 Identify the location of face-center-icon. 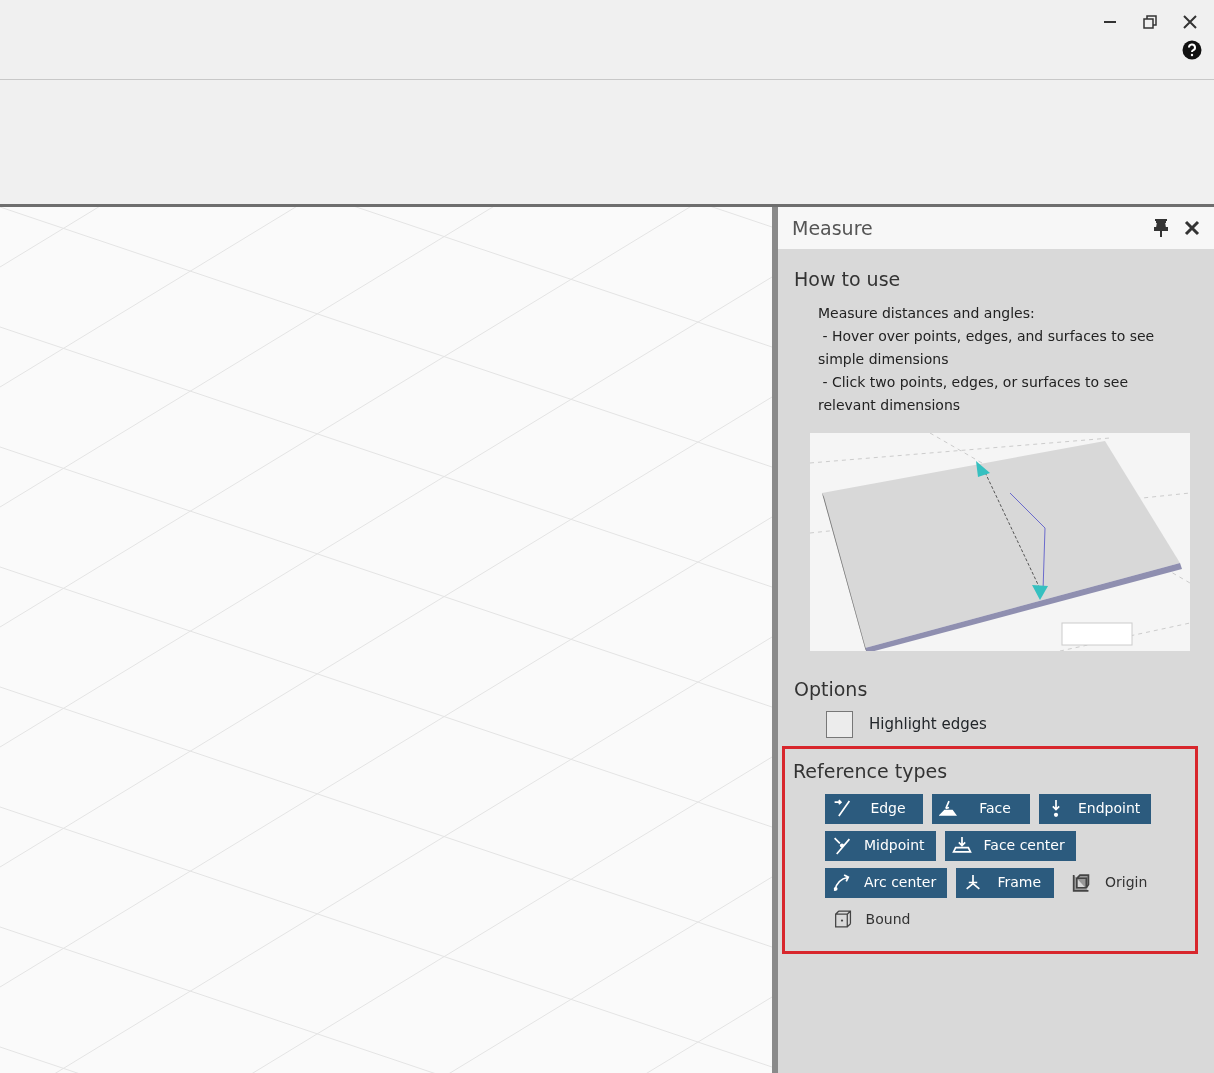
(961, 845).